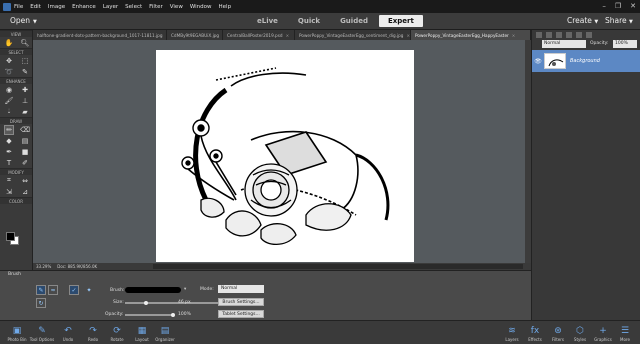  What do you see at coordinates (7, 6) in the screenshot?
I see `app-logo` at bounding box center [7, 6].